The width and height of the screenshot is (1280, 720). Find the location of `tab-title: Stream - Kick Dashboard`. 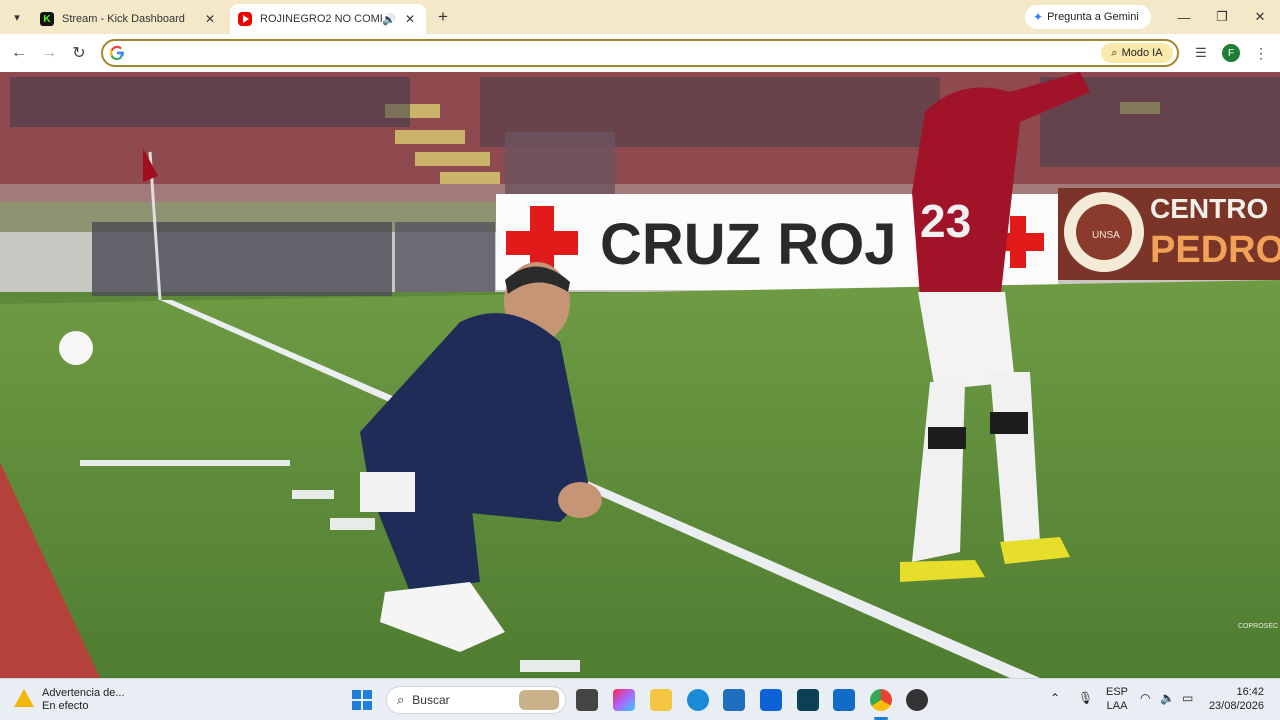

tab-title: Stream - Kick Dashboard is located at coordinates (123, 19).